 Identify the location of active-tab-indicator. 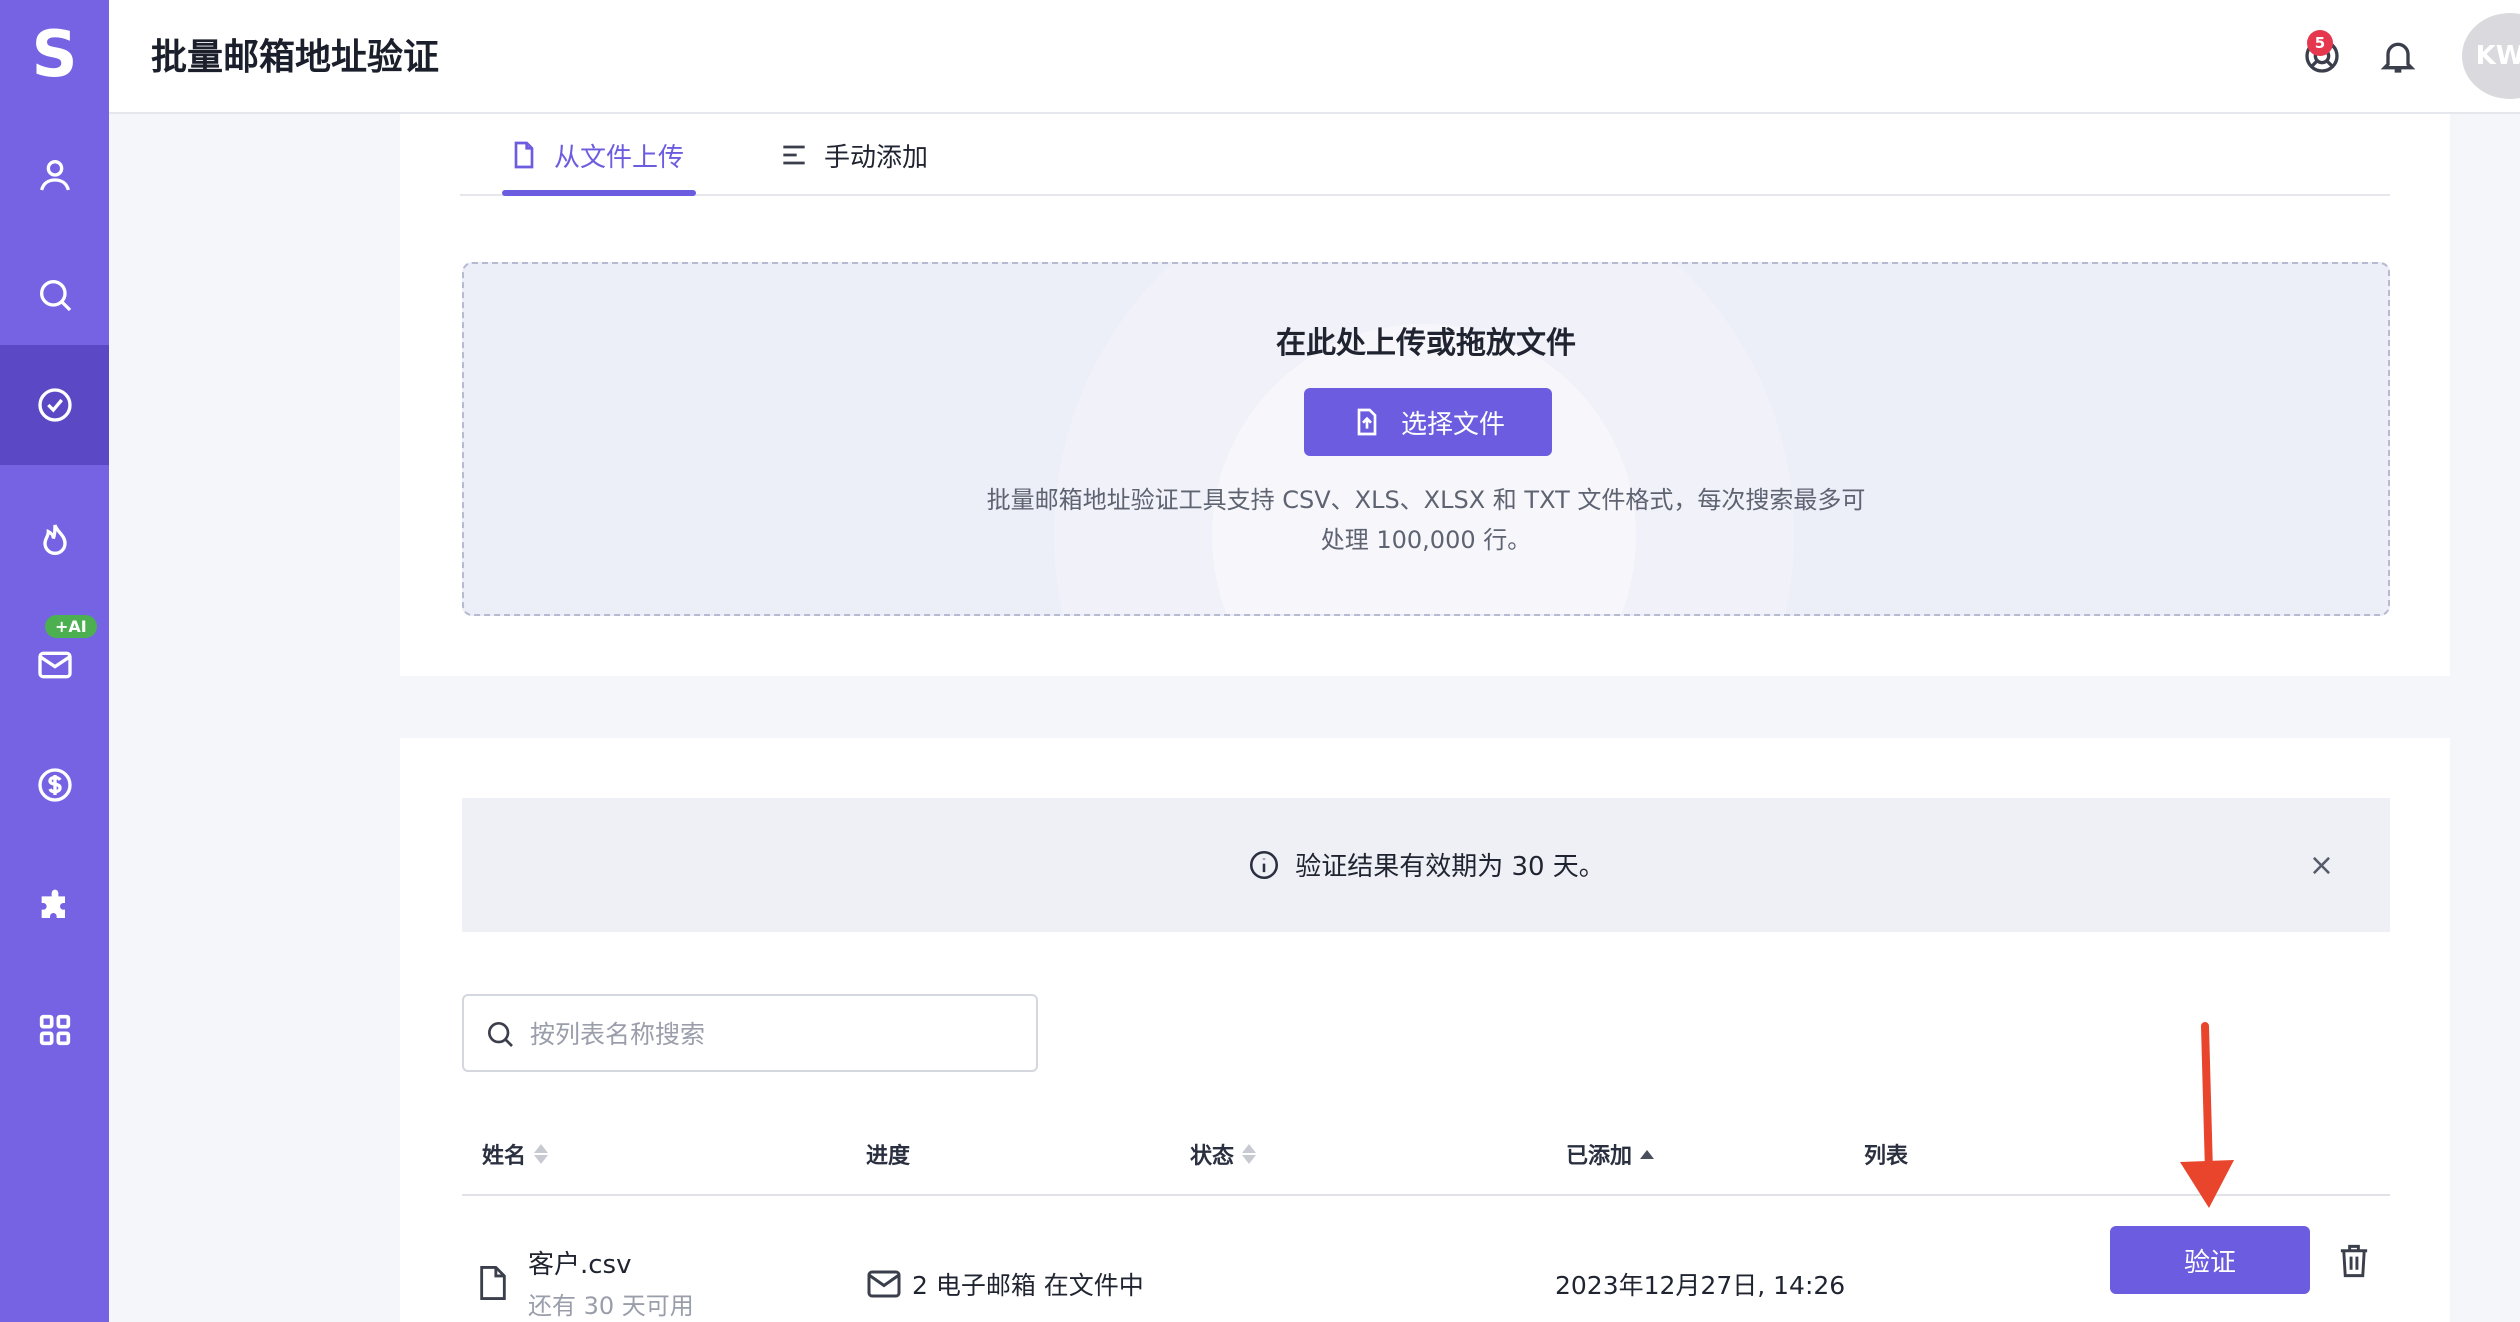
(599, 193).